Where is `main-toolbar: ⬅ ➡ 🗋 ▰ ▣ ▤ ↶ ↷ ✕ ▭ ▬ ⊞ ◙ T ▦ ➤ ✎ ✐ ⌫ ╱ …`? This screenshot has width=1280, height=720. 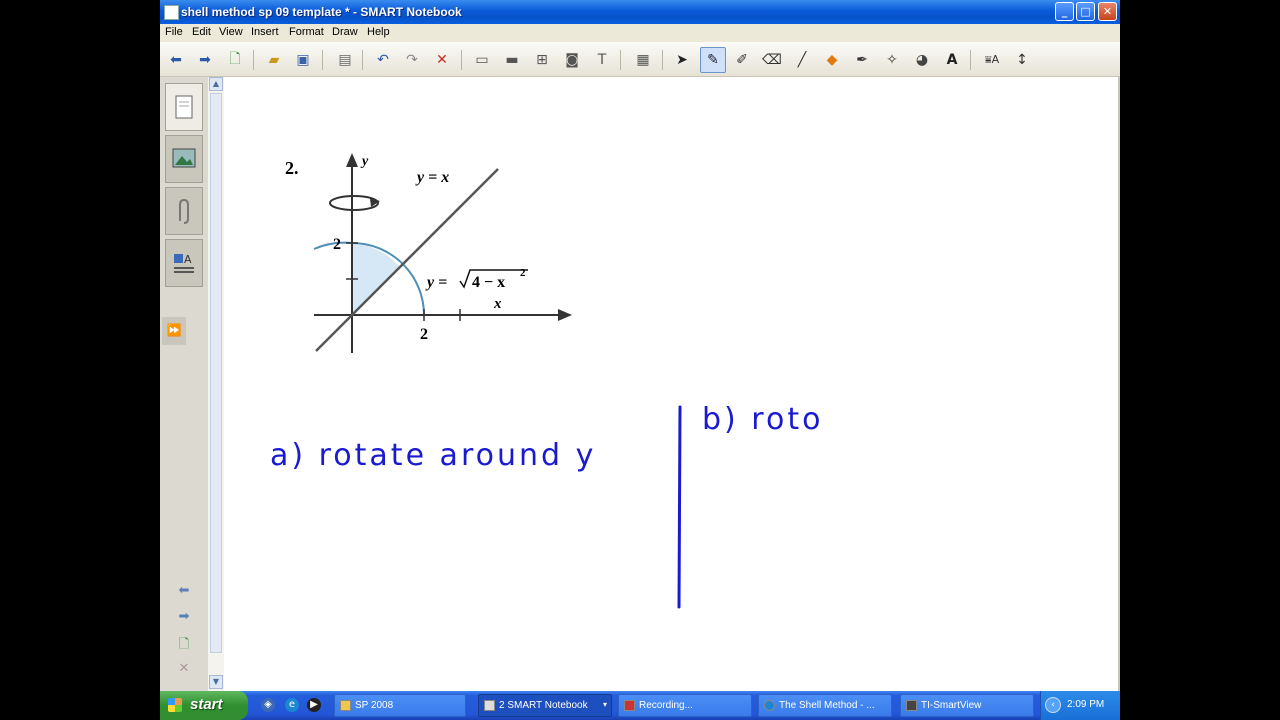 main-toolbar: ⬅ ➡ 🗋 ▰ ▣ ▤ ↶ ↷ ✕ ▭ ▬ ⊞ ◙ T ▦ ➤ ✎ ✐ ⌫ ╱ … is located at coordinates (640, 59).